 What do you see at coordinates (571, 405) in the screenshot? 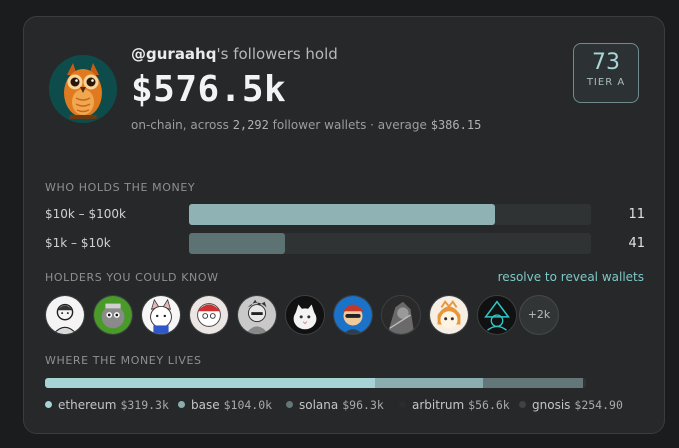
I see `legend-item-gnosis: gnosis $254.90` at bounding box center [571, 405].